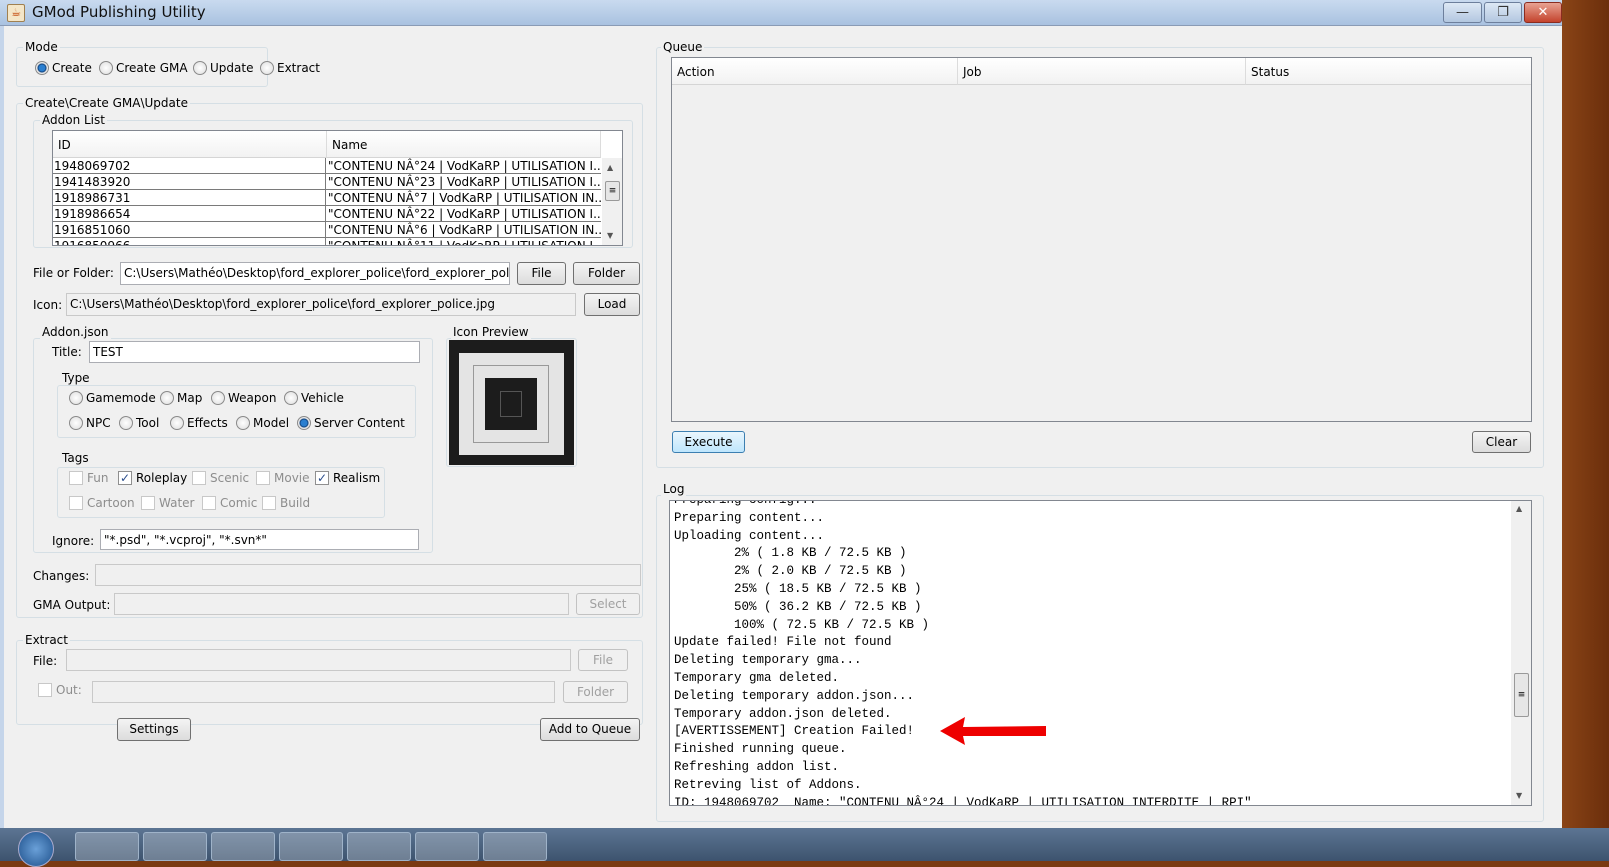 The width and height of the screenshot is (1609, 867). What do you see at coordinates (102, 503) in the screenshot?
I see `tag-checkbox-cartoon: Cartoon` at bounding box center [102, 503].